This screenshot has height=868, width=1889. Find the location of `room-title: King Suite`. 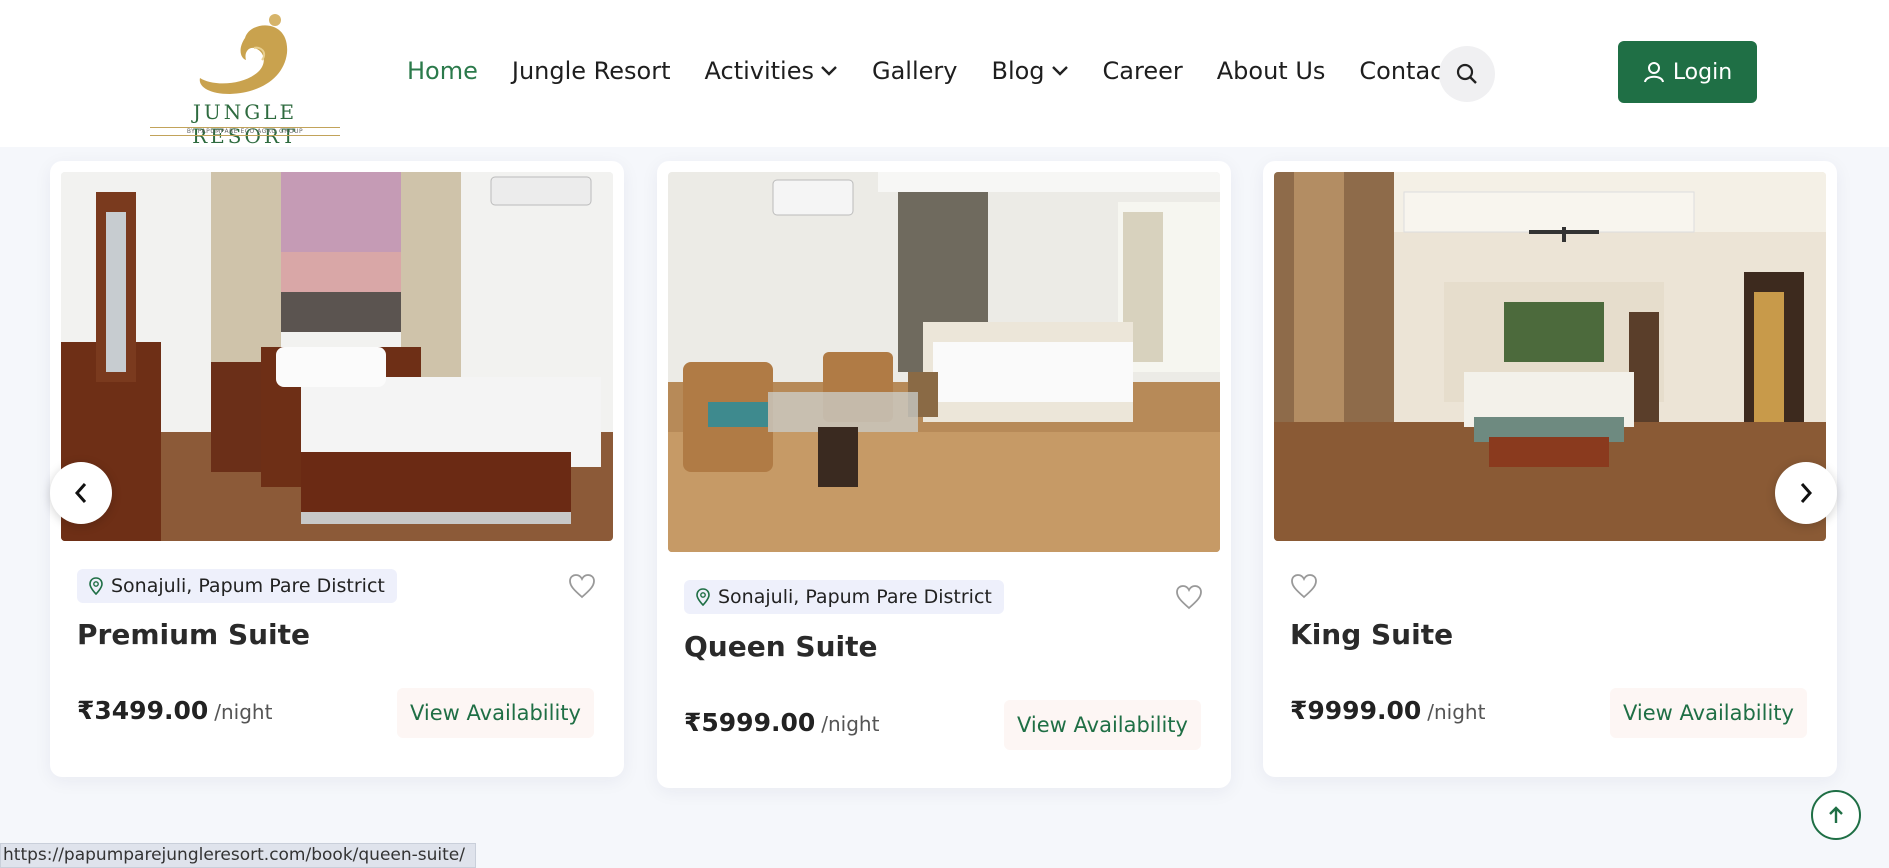

room-title: King Suite is located at coordinates (1371, 634).